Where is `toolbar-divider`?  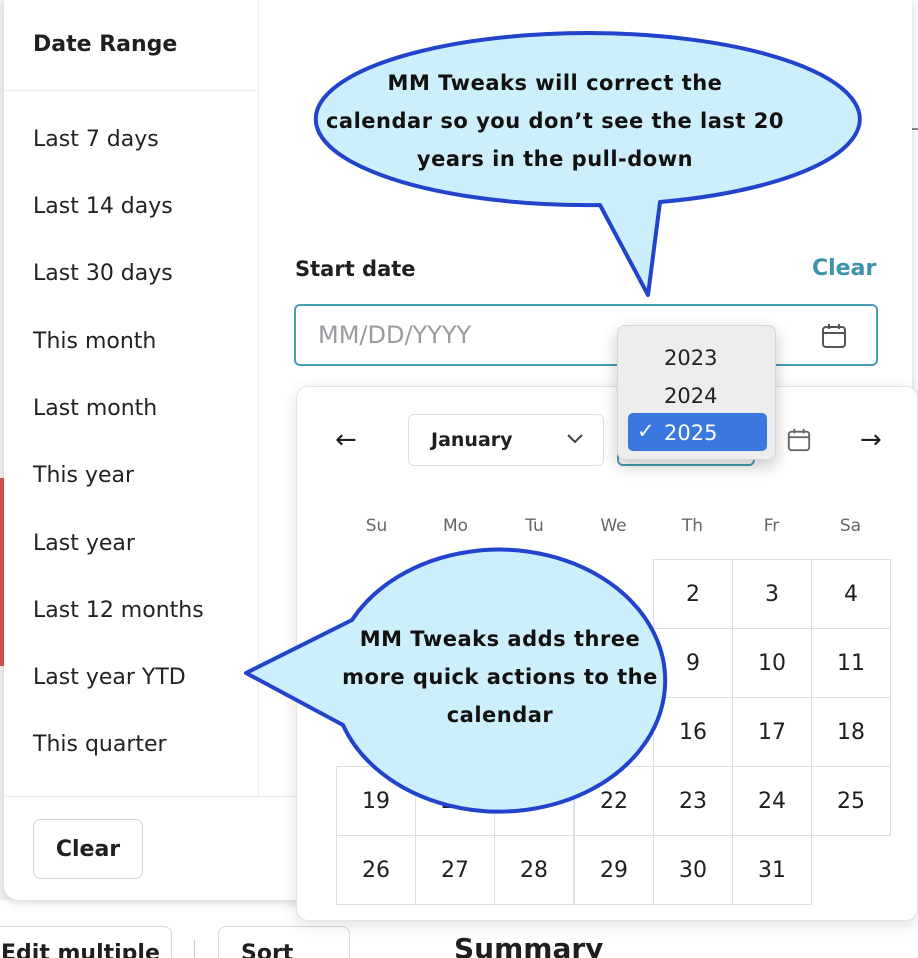 toolbar-divider is located at coordinates (194, 949).